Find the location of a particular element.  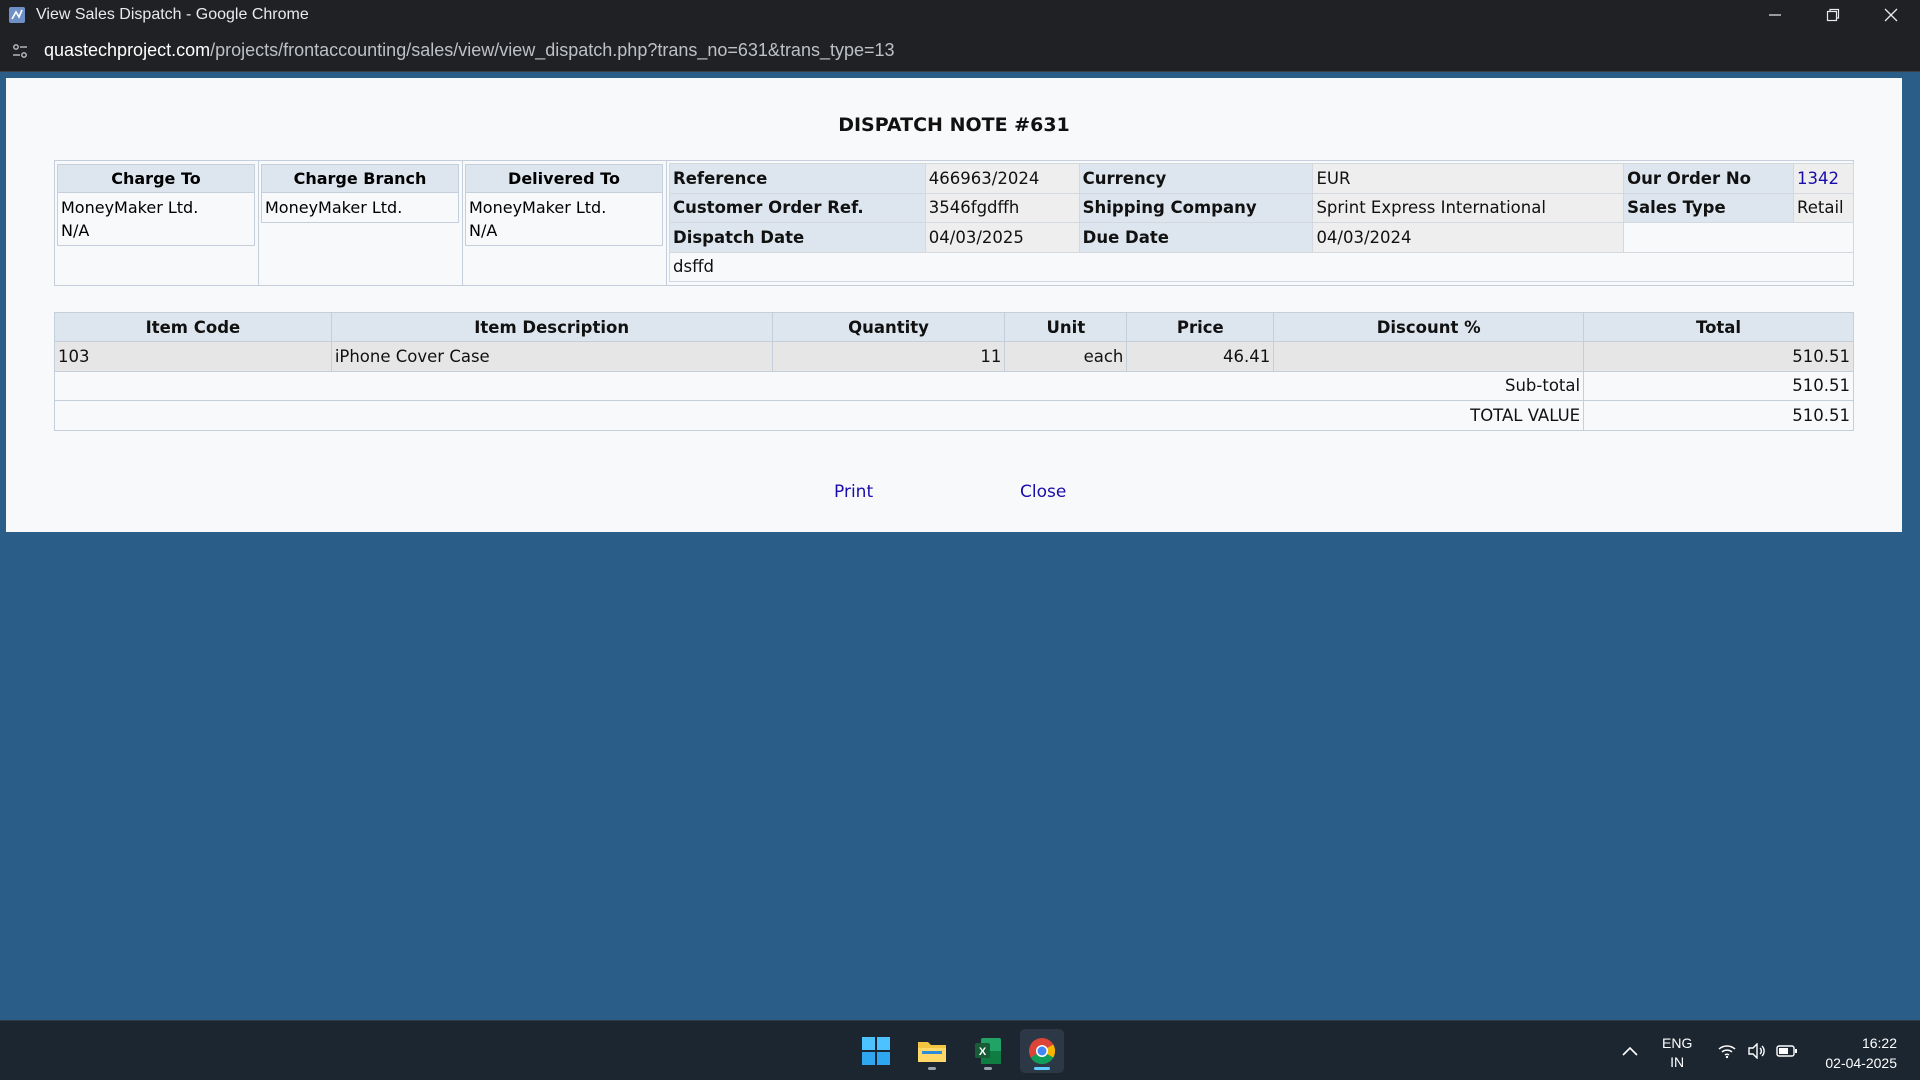

item-unit: each is located at coordinates (1066, 356).